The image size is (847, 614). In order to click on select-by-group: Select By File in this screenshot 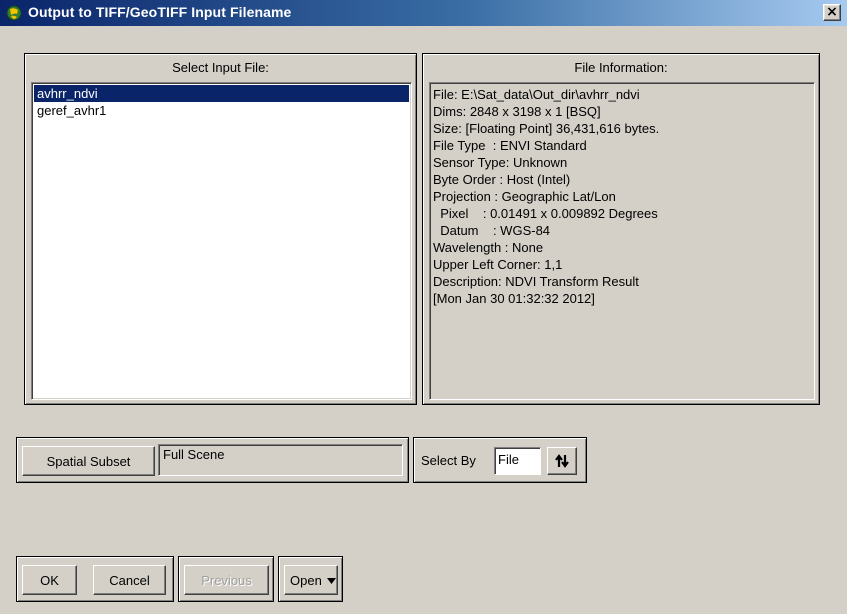, I will do `click(500, 460)`.